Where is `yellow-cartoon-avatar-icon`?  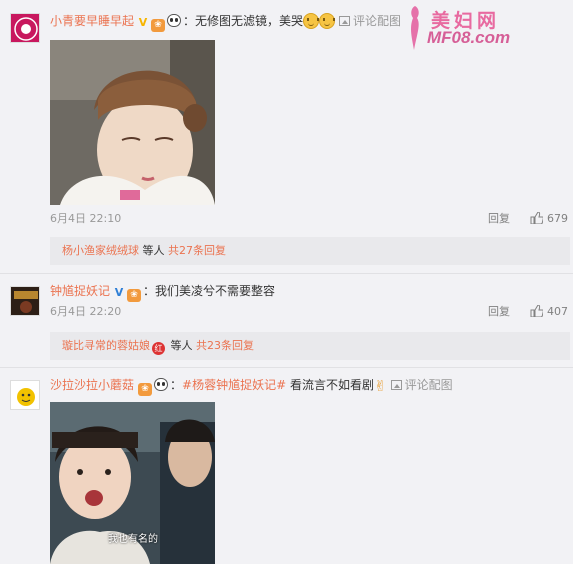
yellow-cartoon-avatar-icon is located at coordinates (25, 395).